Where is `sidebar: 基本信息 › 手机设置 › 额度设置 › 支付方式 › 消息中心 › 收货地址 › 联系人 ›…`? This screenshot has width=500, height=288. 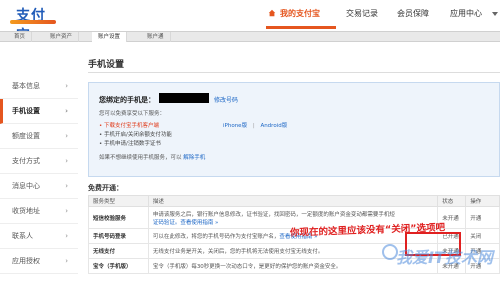 sidebar: 基本信息 › 手机设置 › 额度设置 › 支付方式 › 消息中心 › 收货地址 › 联系人 ›… is located at coordinates (39, 174).